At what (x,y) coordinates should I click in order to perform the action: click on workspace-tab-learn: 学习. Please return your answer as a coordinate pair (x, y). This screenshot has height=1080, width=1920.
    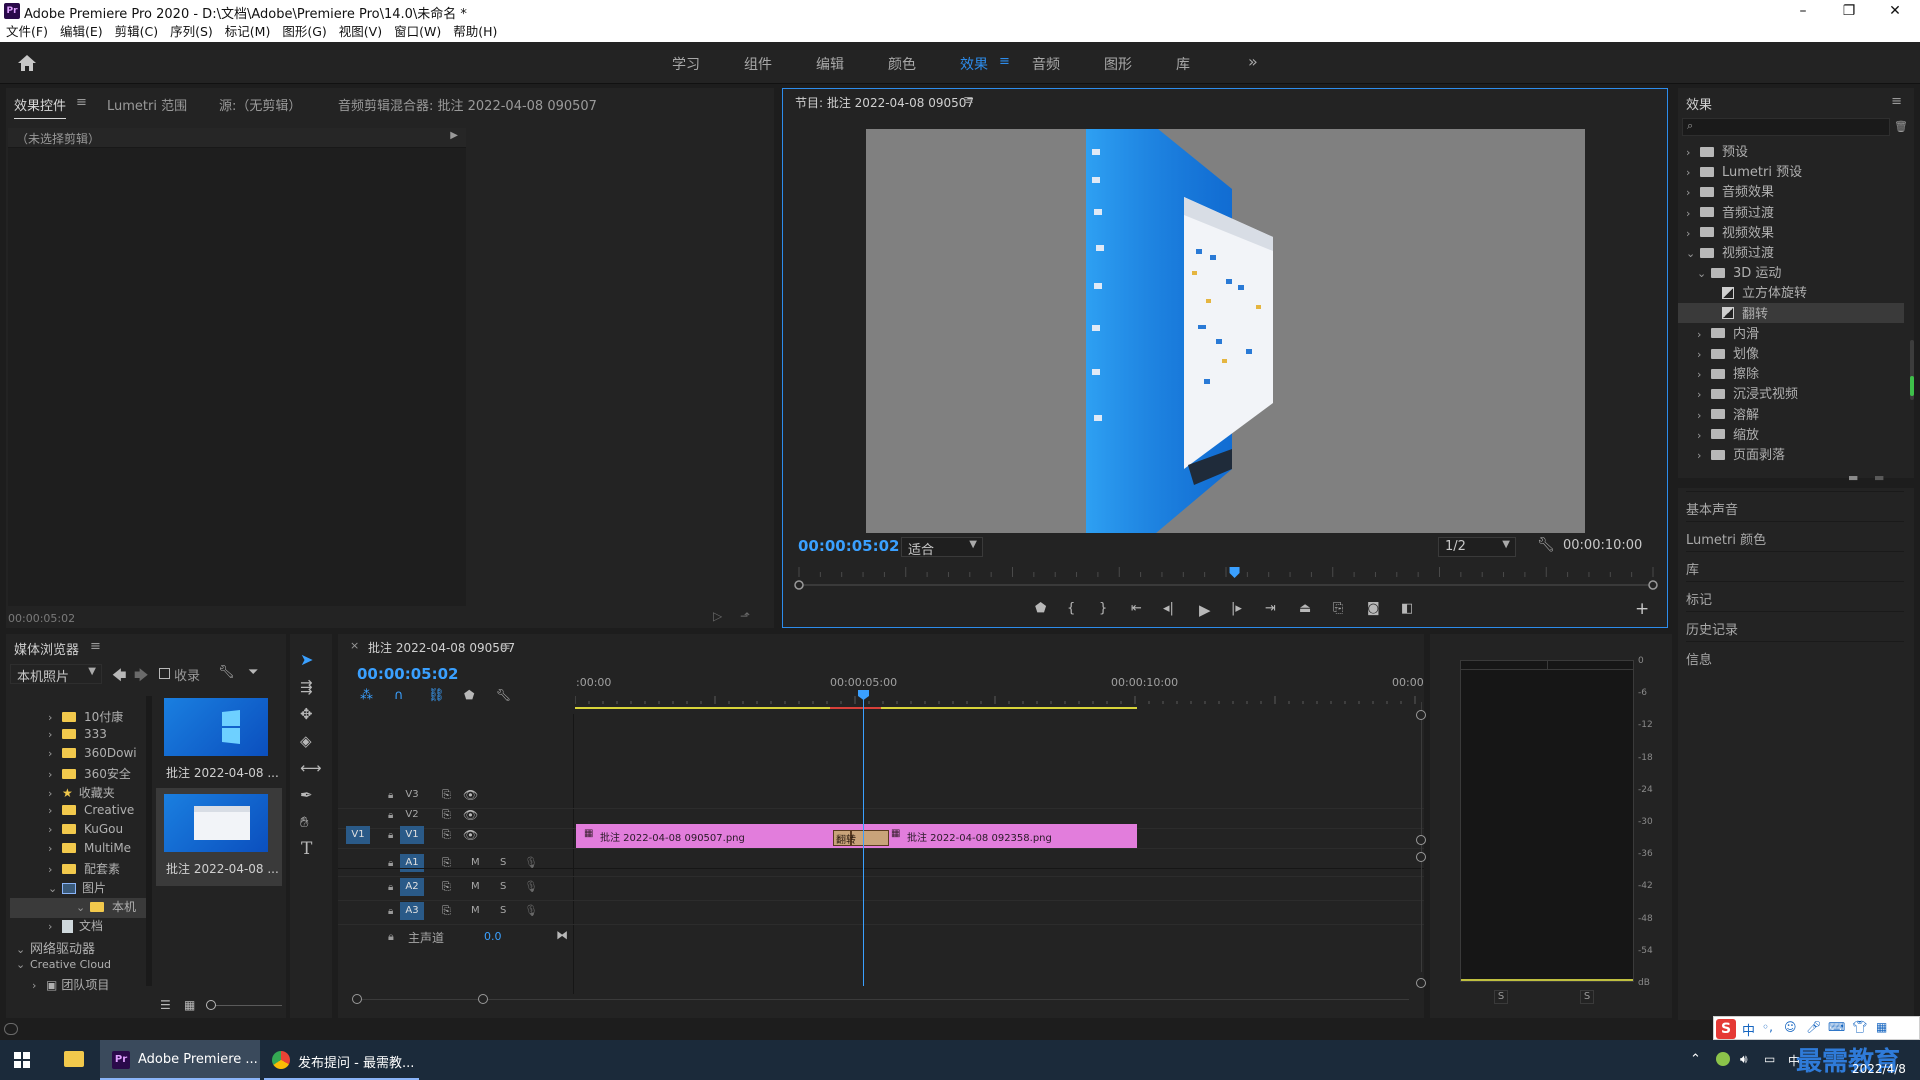
    Looking at the image, I should click on (686, 64).